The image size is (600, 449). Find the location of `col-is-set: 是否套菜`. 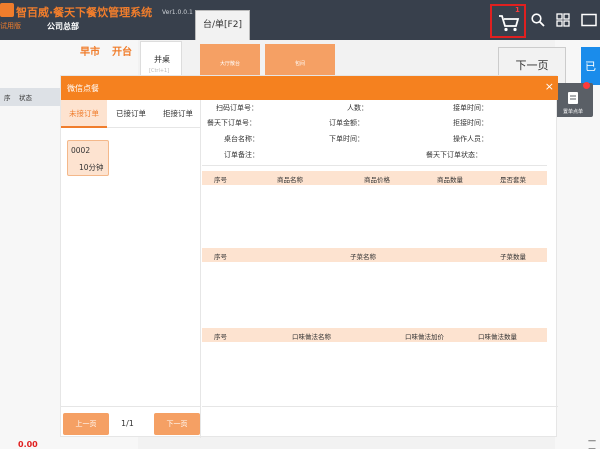

col-is-set: 是否套菜 is located at coordinates (513, 180).